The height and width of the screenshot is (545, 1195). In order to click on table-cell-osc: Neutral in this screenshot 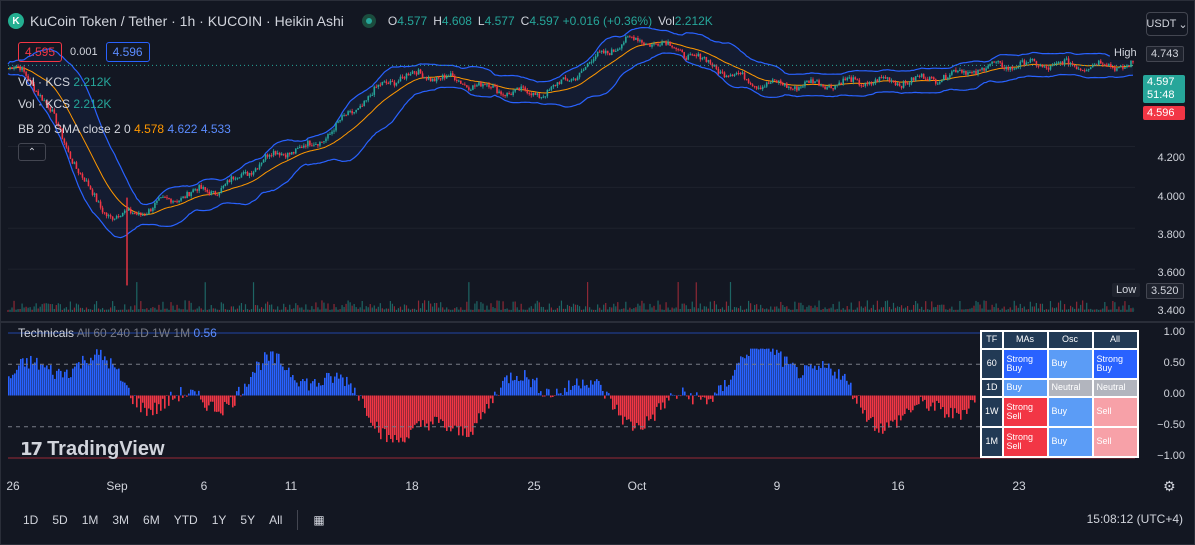, I will do `click(1070, 388)`.